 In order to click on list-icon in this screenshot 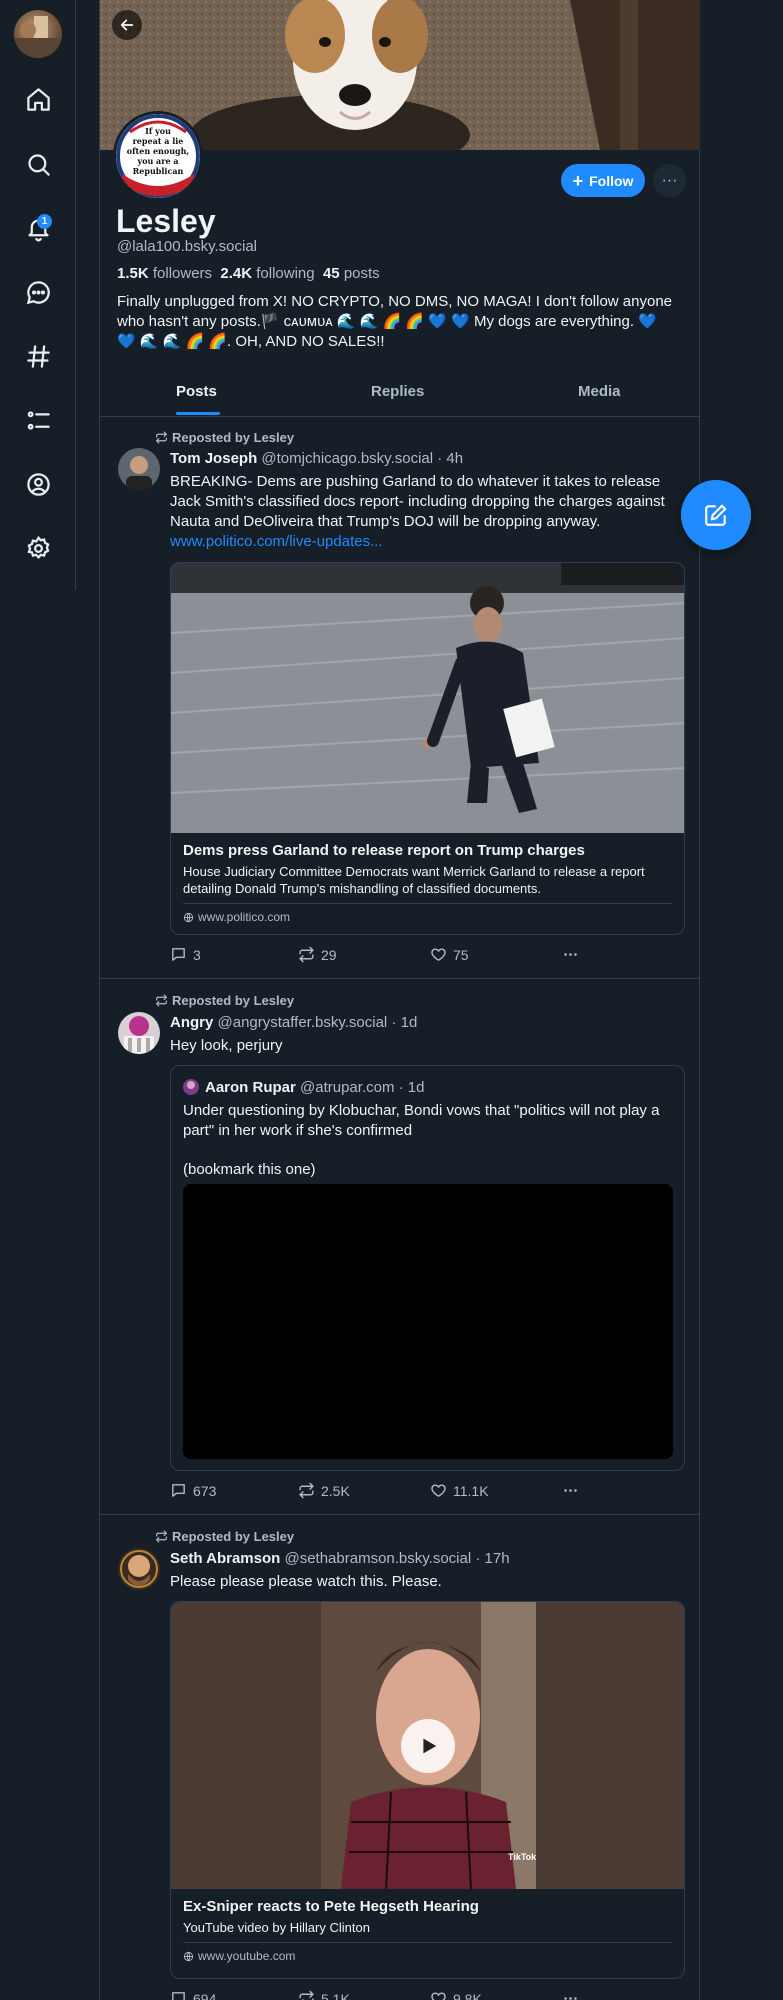, I will do `click(38, 420)`.